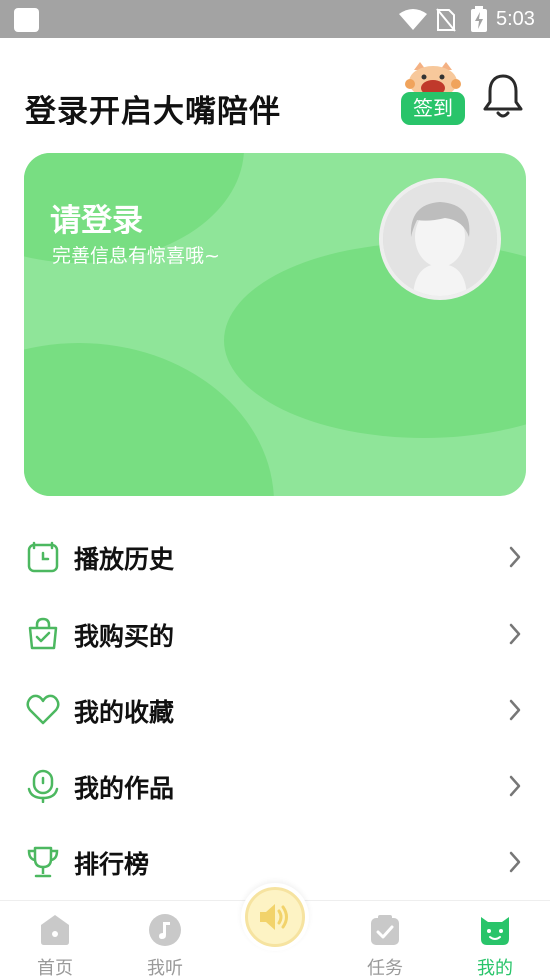 The height and width of the screenshot is (979, 550). What do you see at coordinates (165, 930) in the screenshot?
I see `music-note-icon` at bounding box center [165, 930].